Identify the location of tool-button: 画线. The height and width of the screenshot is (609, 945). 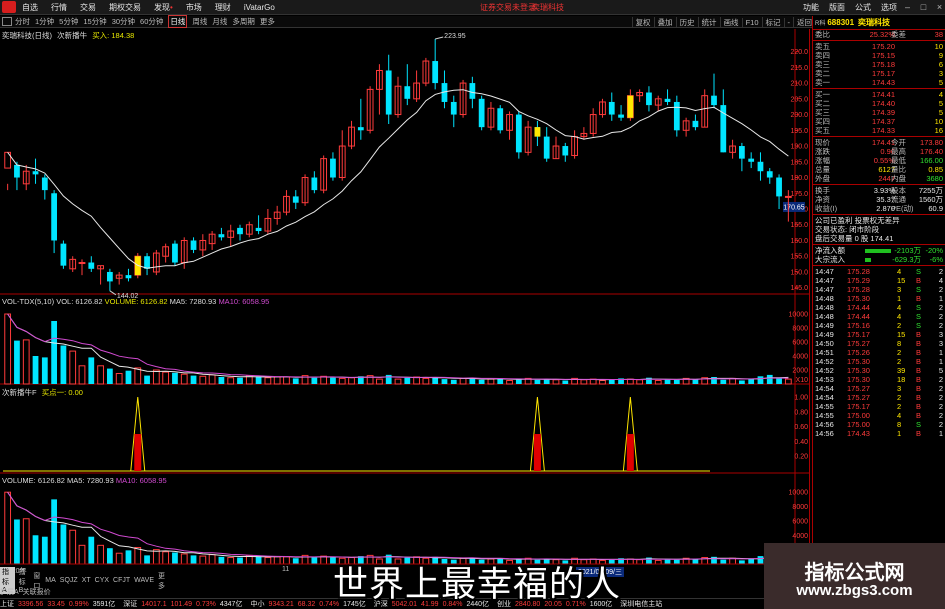
(729, 22).